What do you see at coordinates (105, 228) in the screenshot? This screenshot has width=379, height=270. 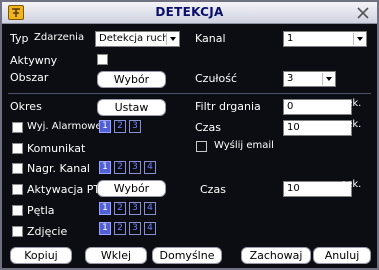 I see `snapshot-1: 1` at bounding box center [105, 228].